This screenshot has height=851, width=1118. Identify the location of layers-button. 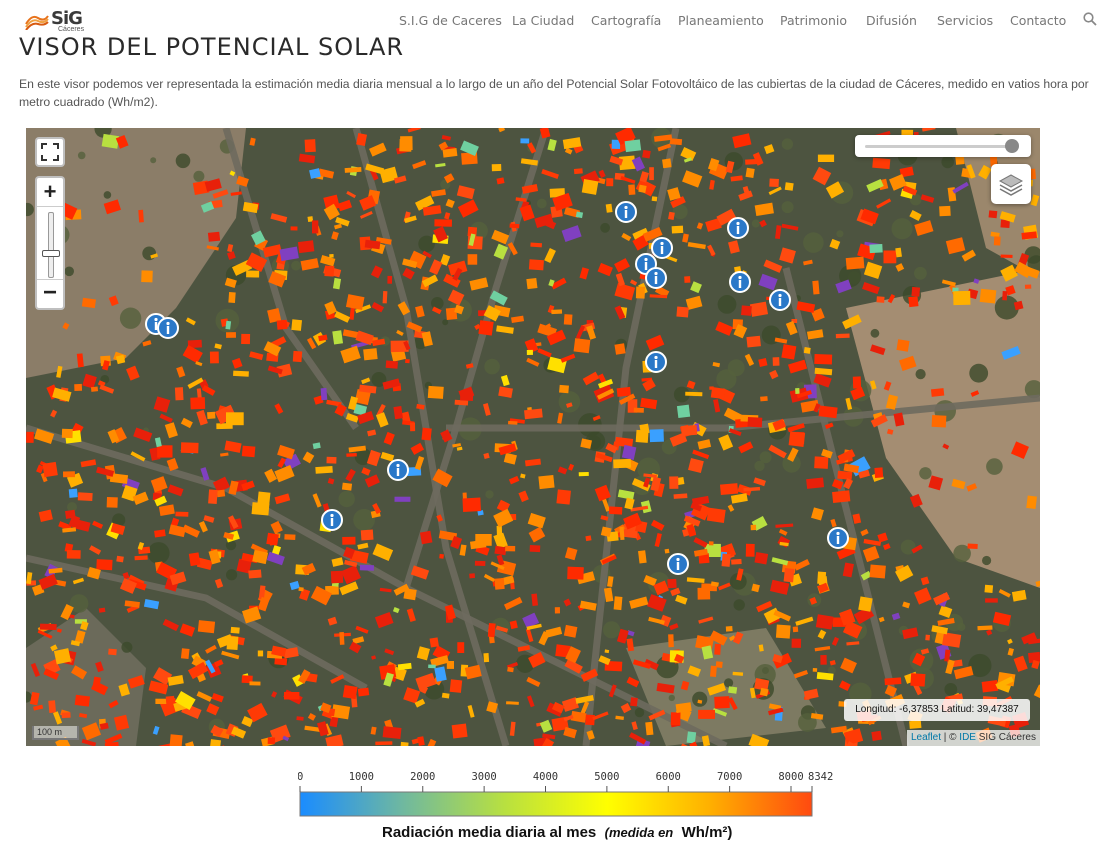
(1011, 184).